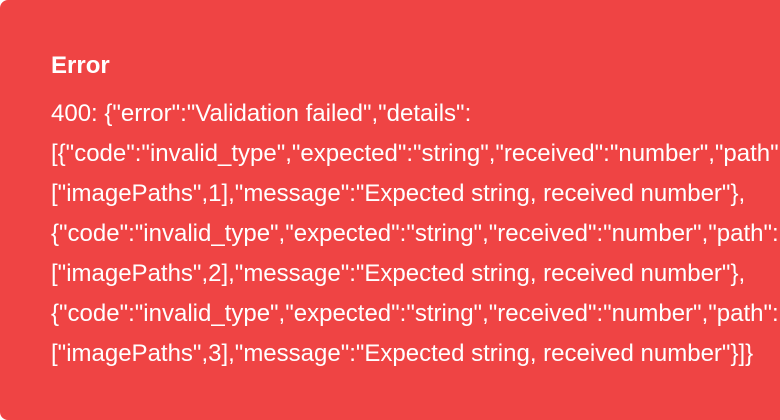 The height and width of the screenshot is (420, 780). What do you see at coordinates (80, 65) in the screenshot?
I see `error-title: Error` at bounding box center [80, 65].